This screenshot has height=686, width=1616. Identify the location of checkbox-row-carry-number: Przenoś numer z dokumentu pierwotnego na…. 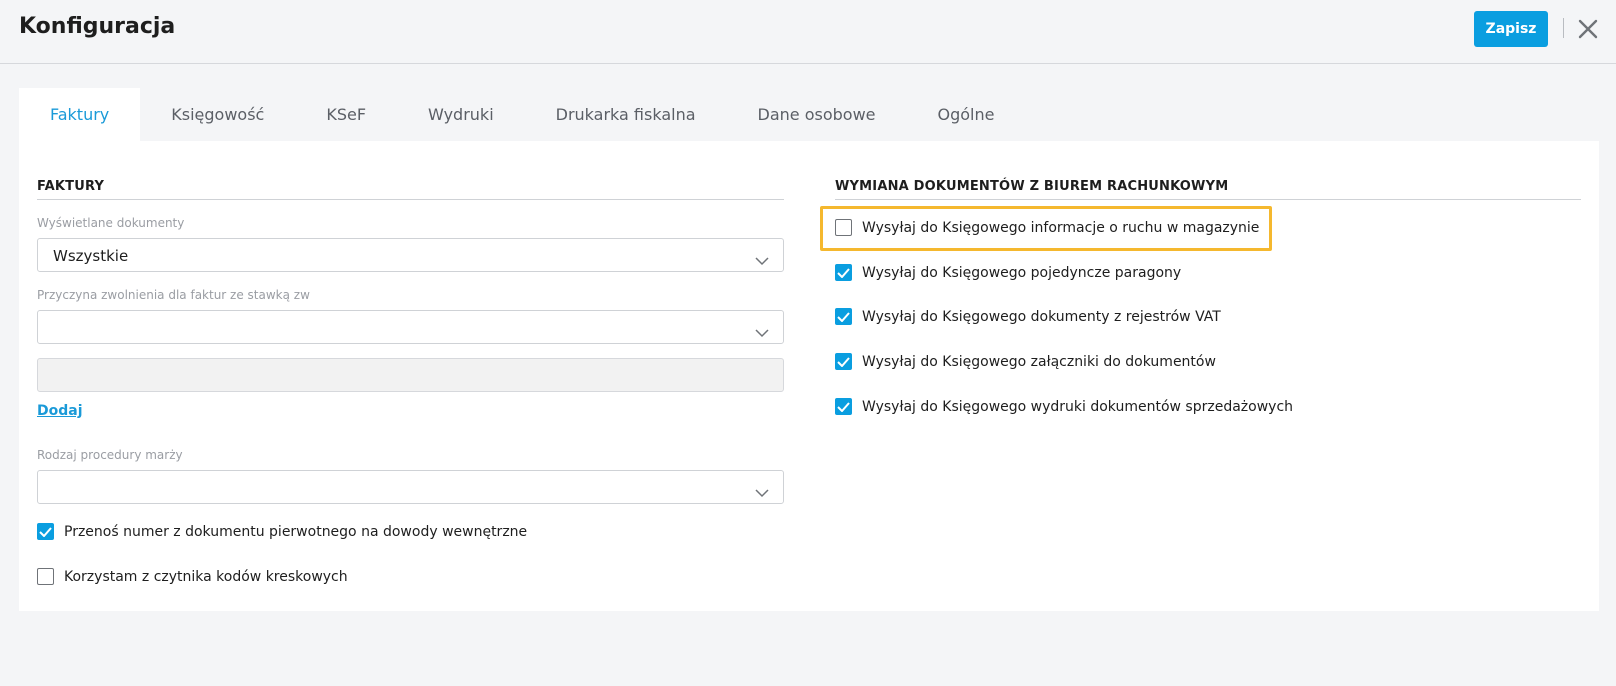
(282, 531).